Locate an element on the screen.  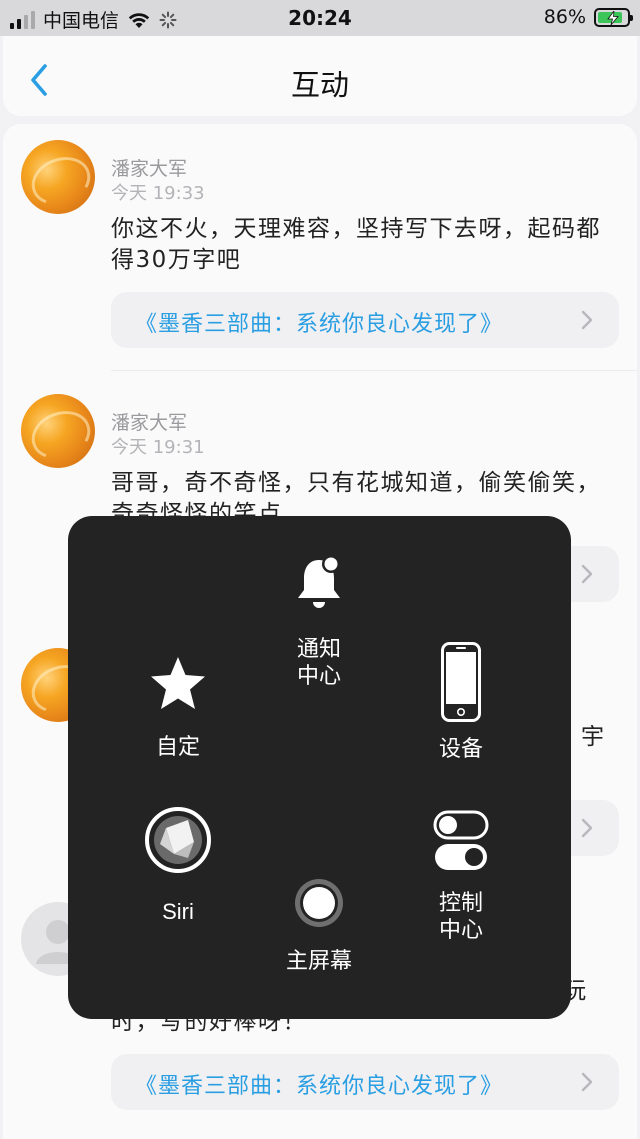
control-center-label-1: 控制 is located at coordinates (460, 903).